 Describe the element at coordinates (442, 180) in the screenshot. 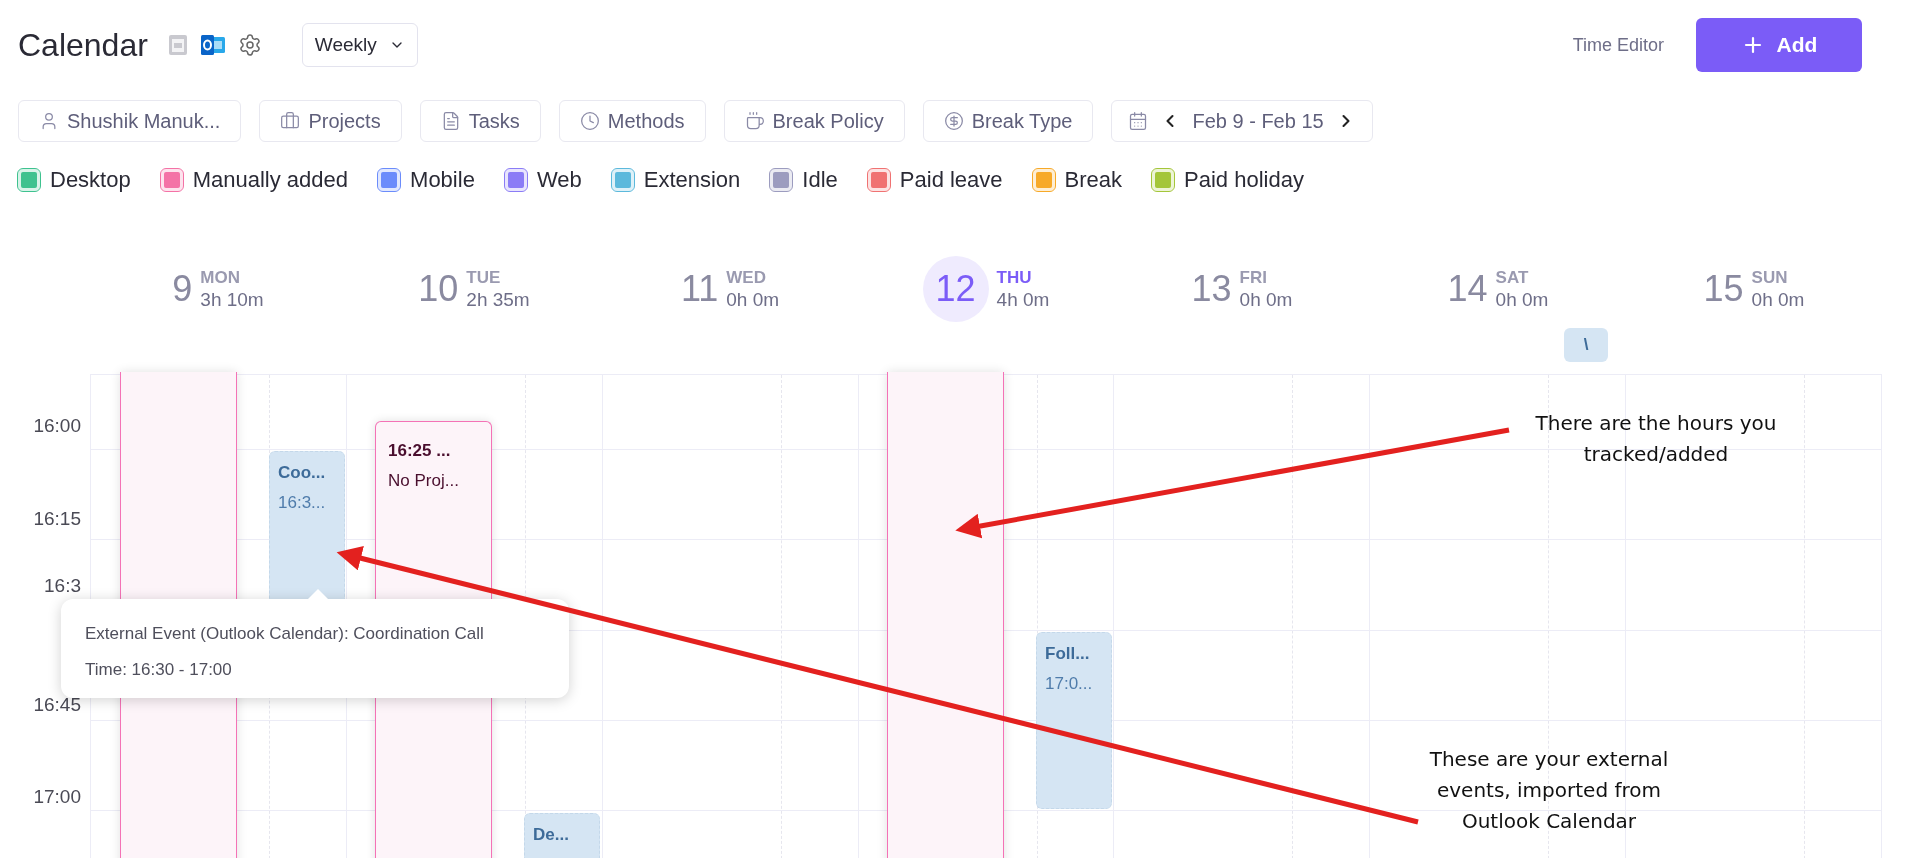

I see `legend-label: Mobile` at that location.